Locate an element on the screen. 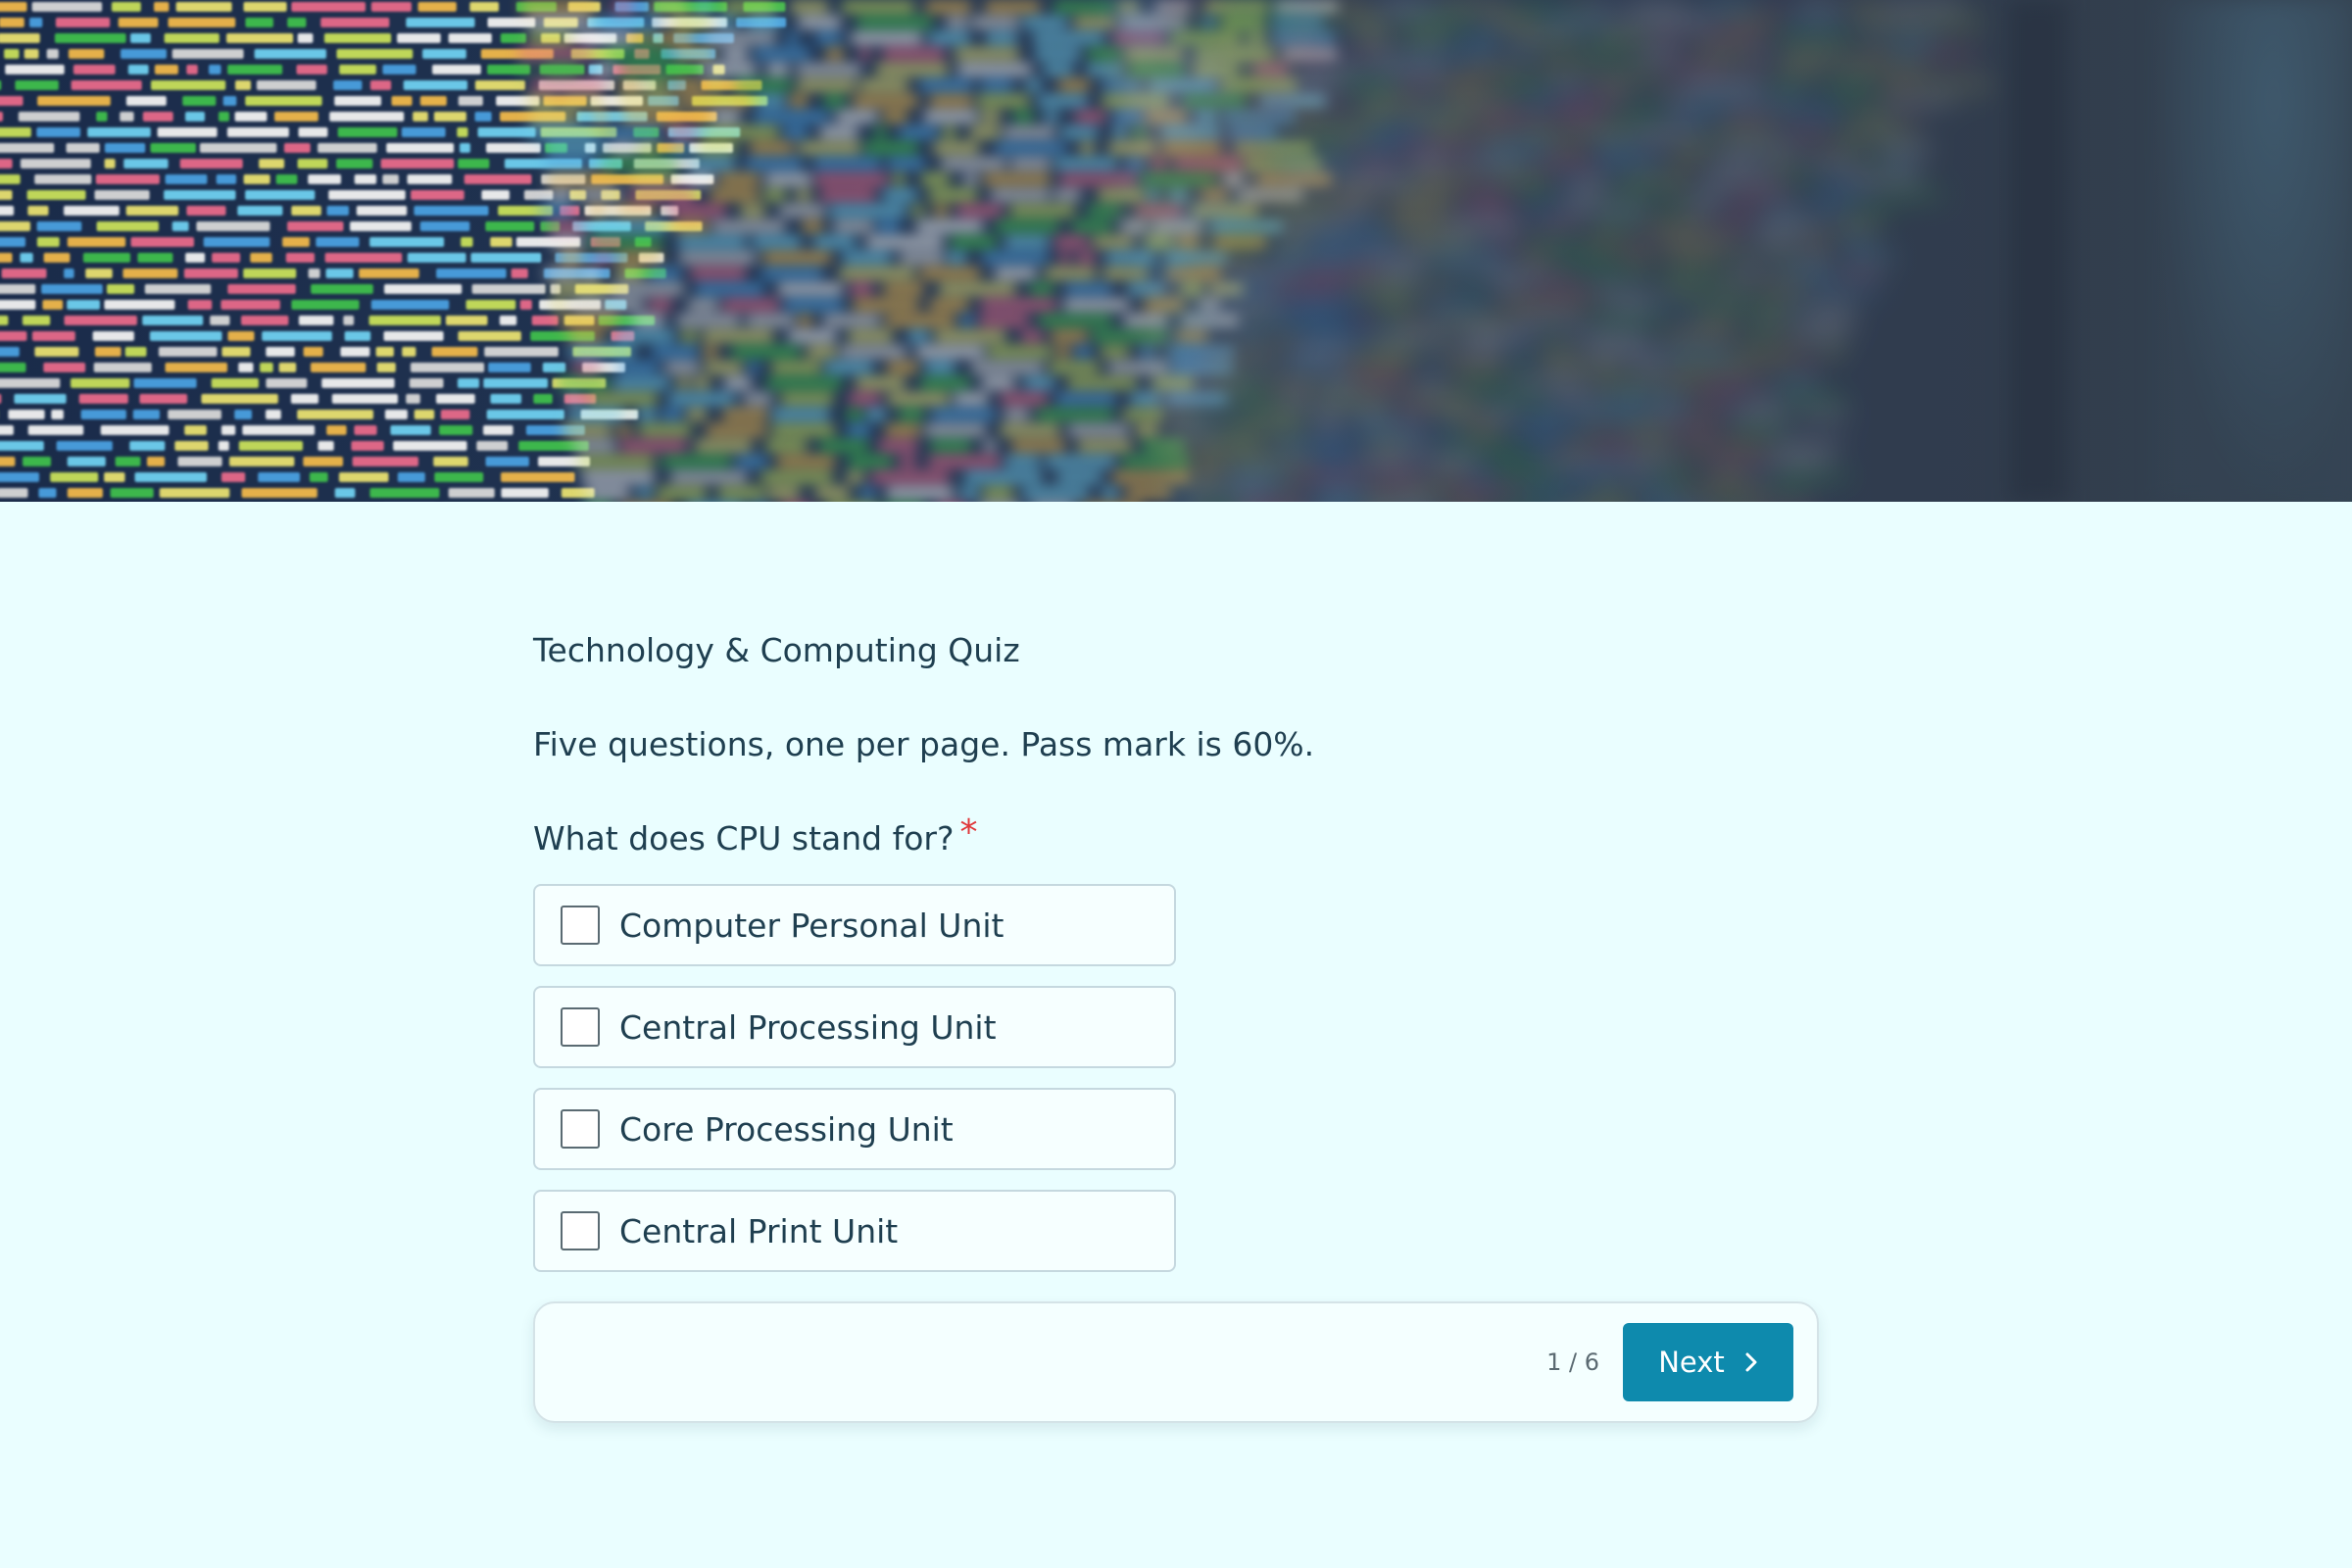 Image resolution: width=2352 pixels, height=1568 pixels. option-central-processing-unit: Central Processing Unit is located at coordinates (854, 1027).